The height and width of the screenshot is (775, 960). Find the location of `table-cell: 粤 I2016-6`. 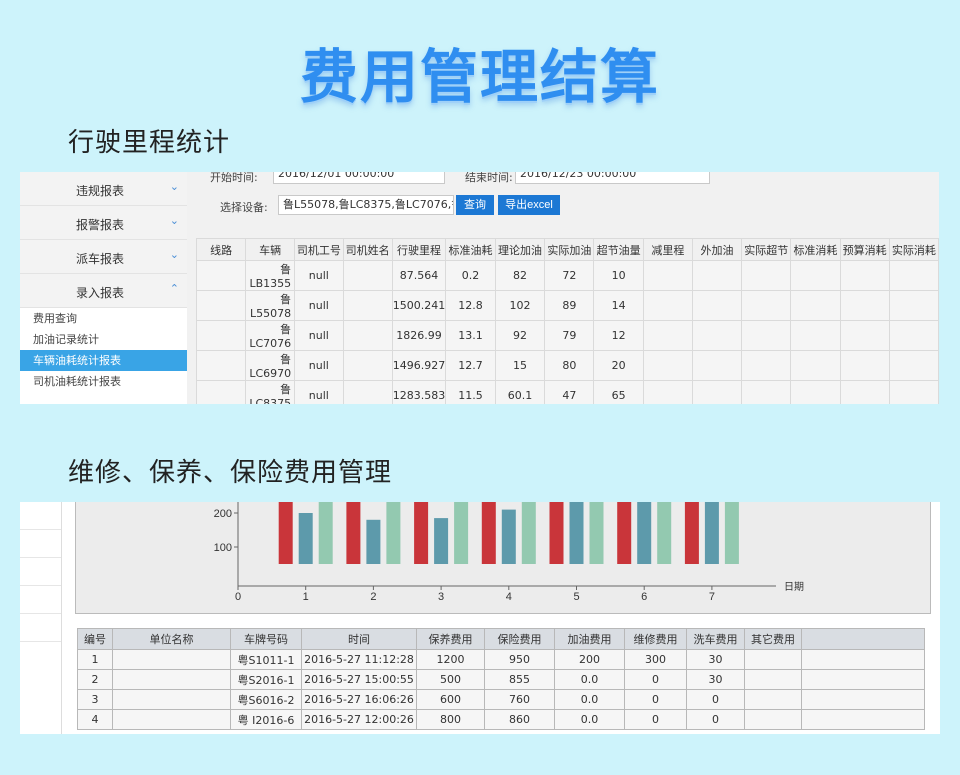

table-cell: 粤 I2016-6 is located at coordinates (266, 719).